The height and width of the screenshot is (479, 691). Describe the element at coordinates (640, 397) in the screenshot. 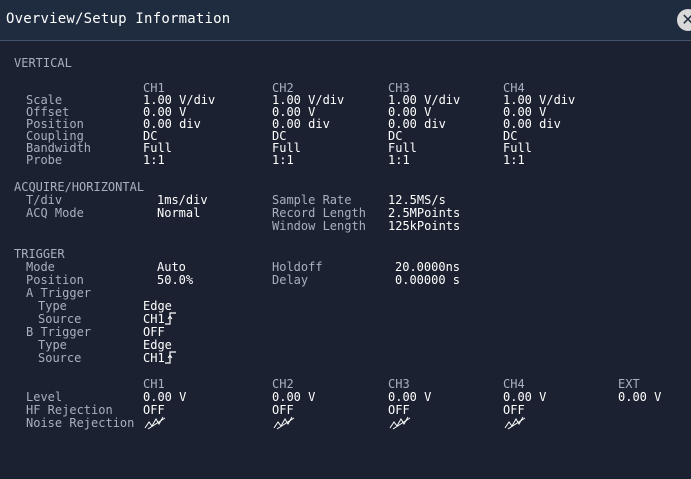

I see `level-ext: 0.00 V` at that location.